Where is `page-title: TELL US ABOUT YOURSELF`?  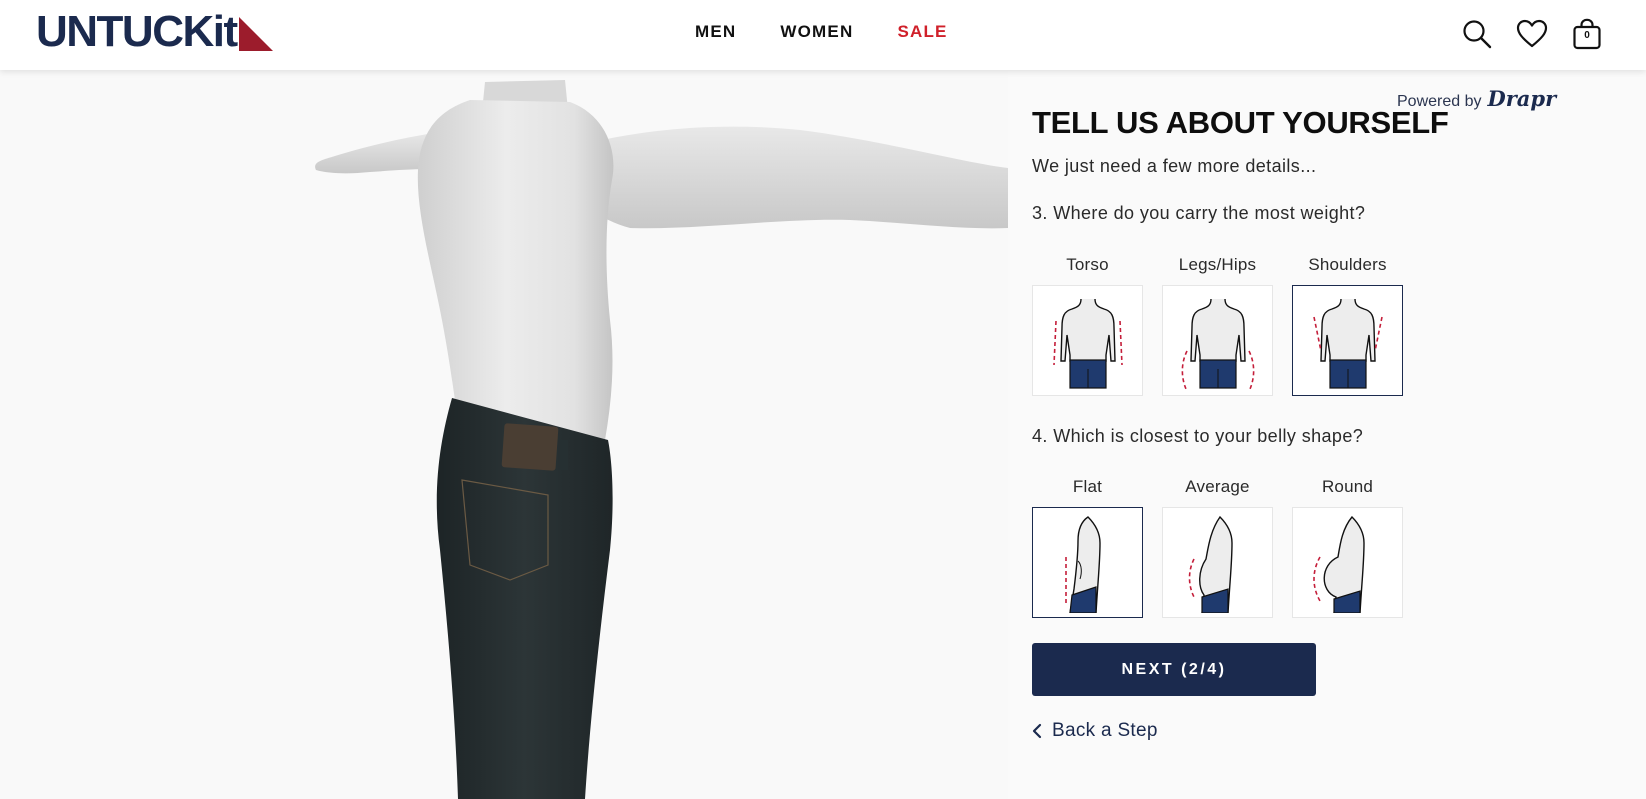 page-title: TELL US ABOUT YOURSELF is located at coordinates (1240, 122).